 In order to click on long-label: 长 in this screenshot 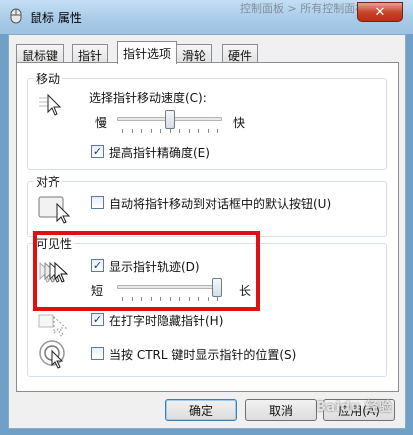, I will do `click(245, 291)`.